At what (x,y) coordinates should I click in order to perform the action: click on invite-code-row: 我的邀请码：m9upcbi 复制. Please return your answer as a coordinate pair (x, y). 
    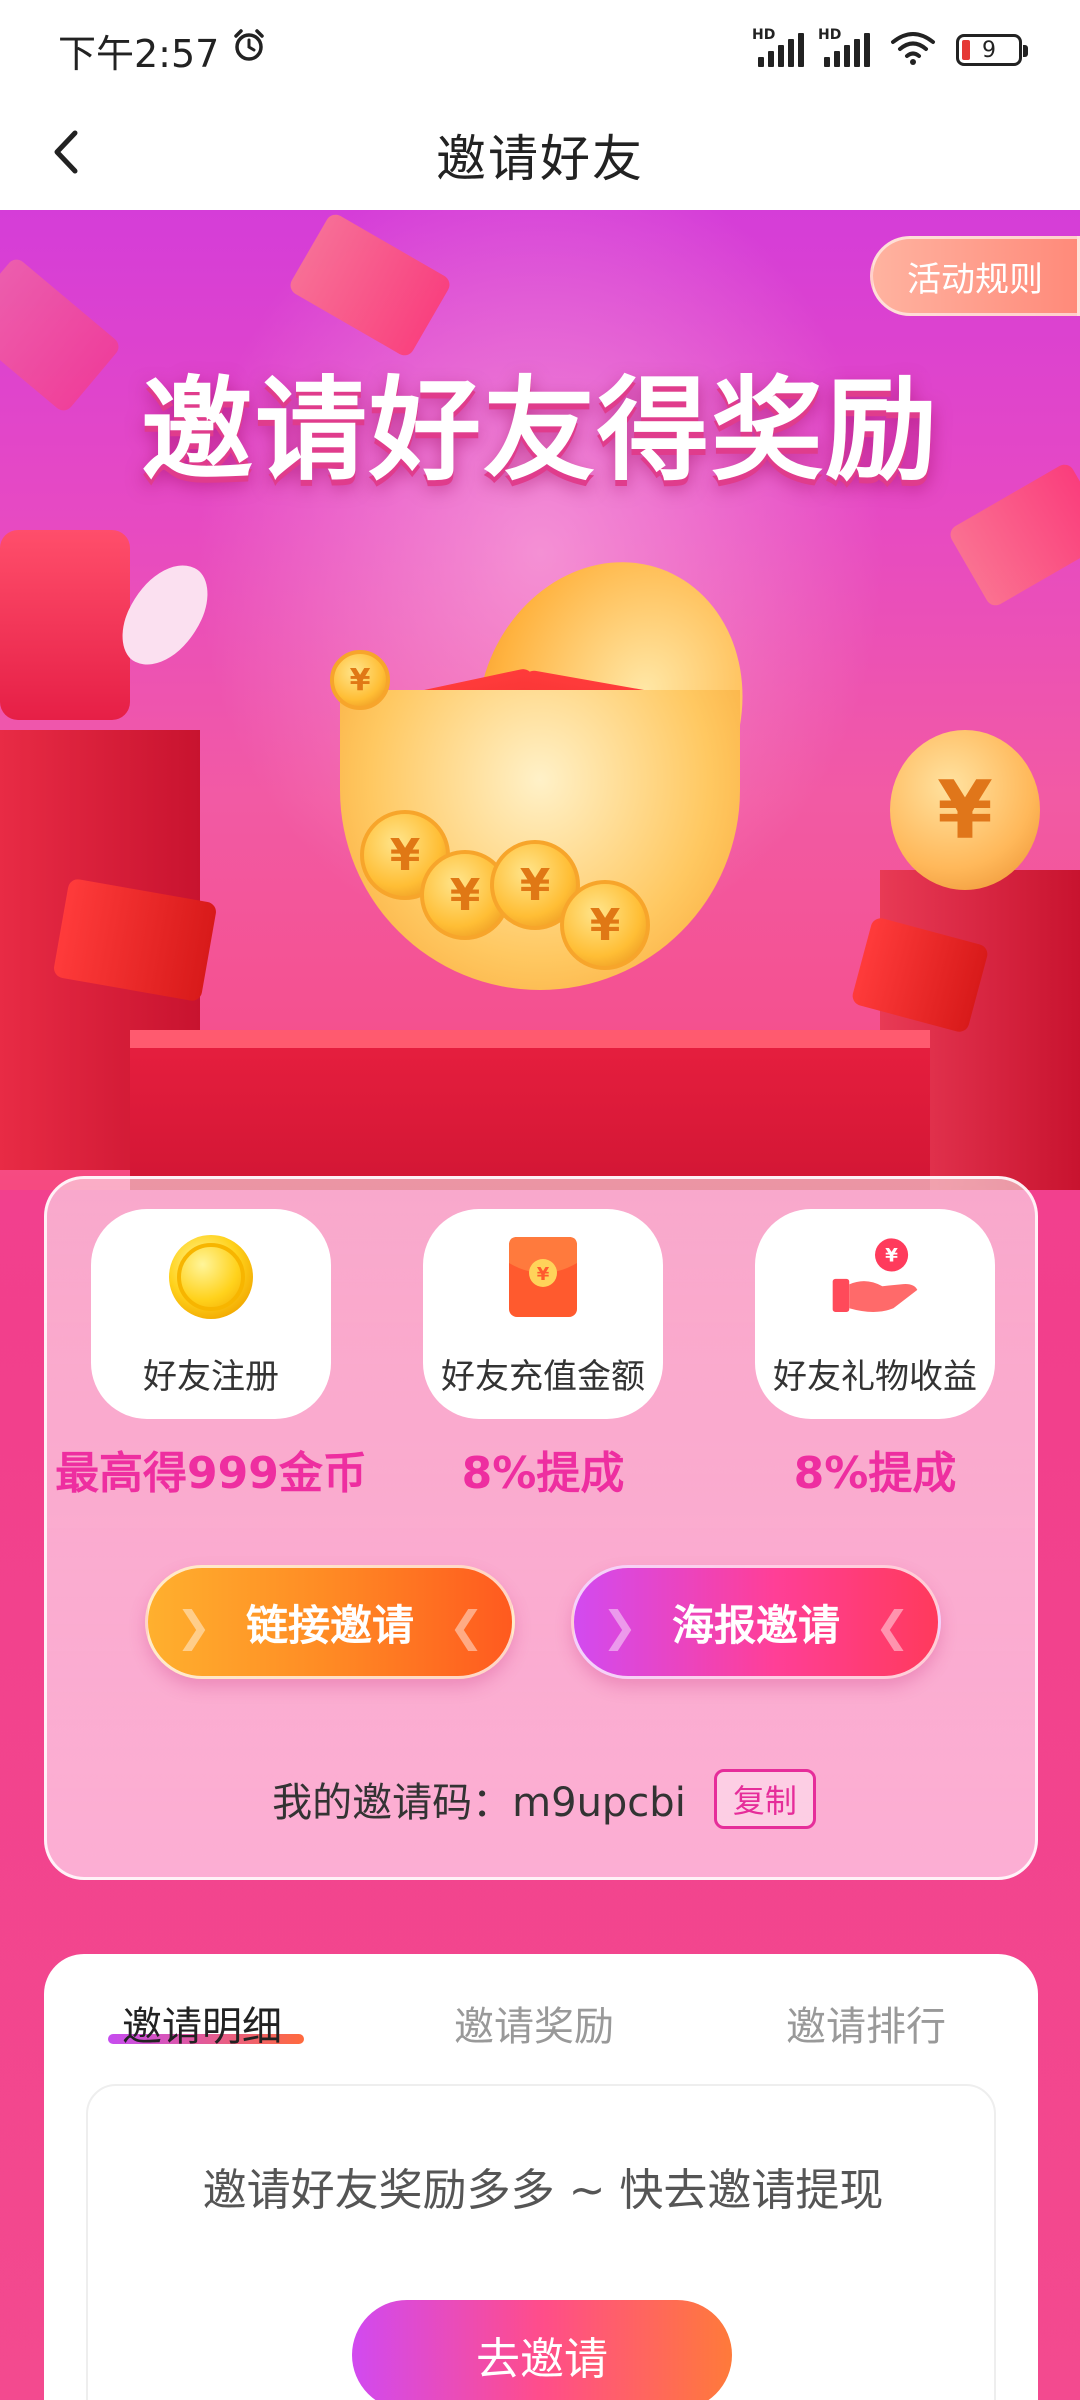
    Looking at the image, I should click on (544, 1799).